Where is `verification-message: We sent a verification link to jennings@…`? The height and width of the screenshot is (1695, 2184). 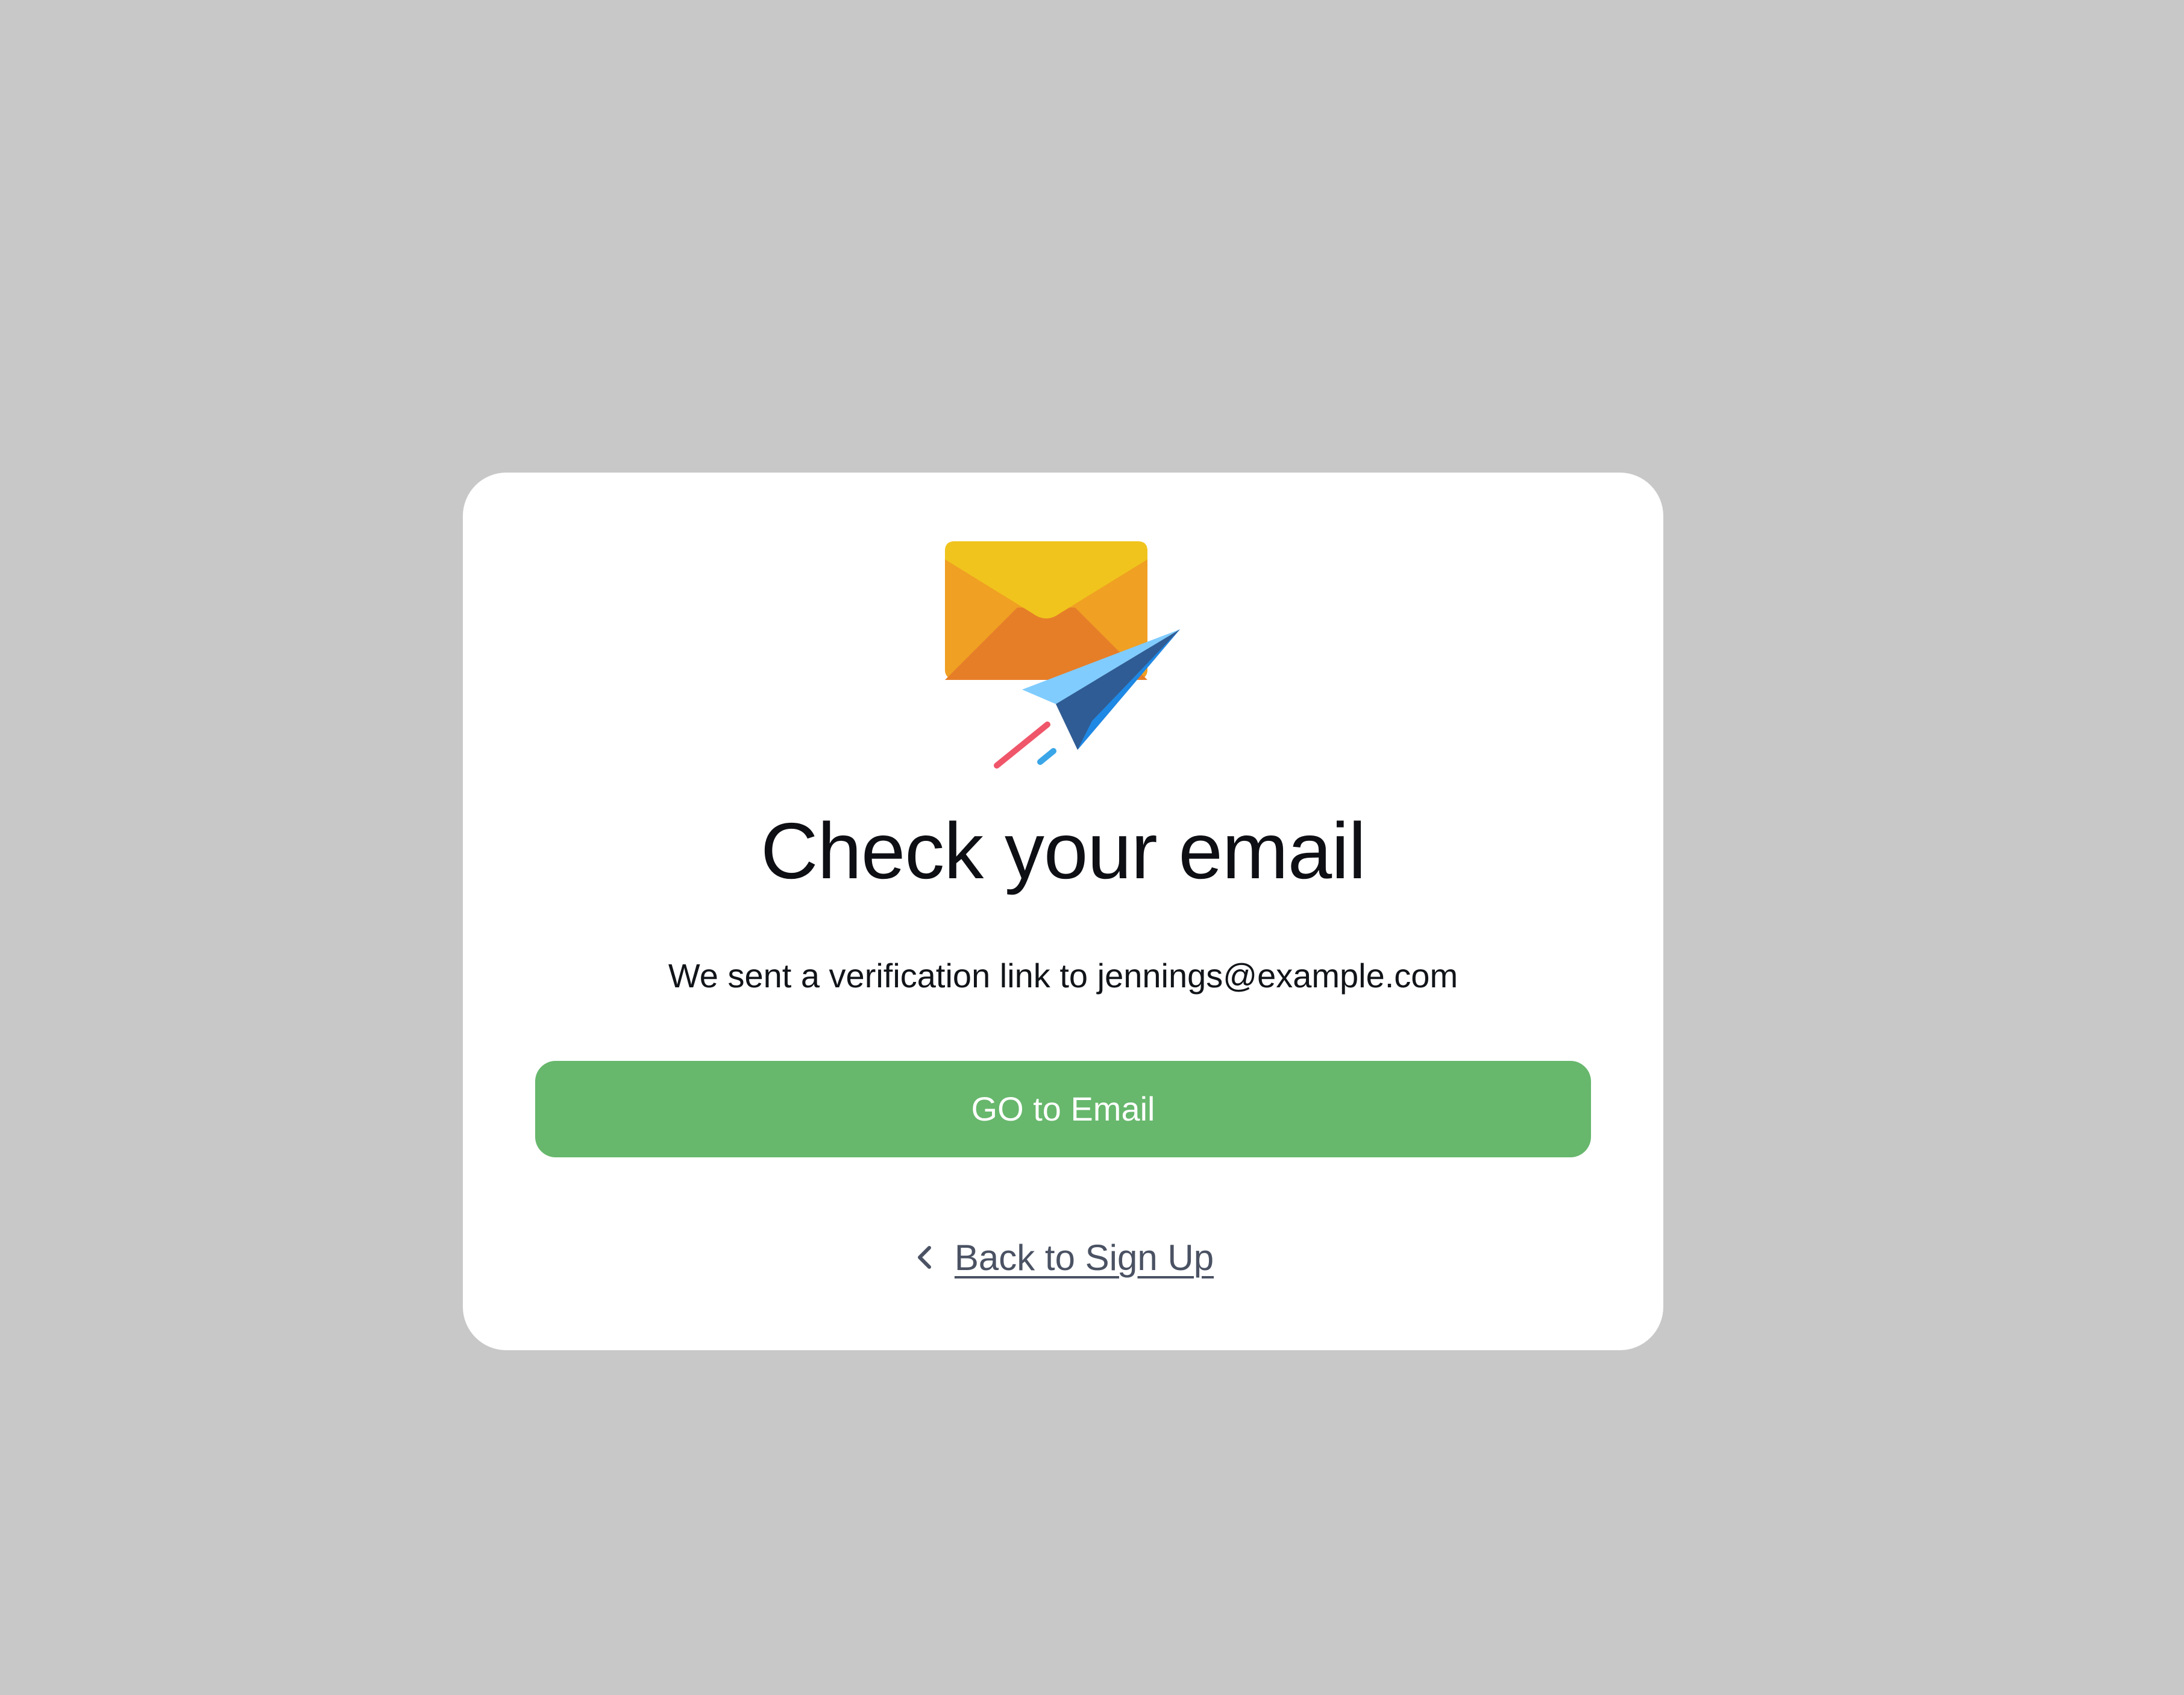 verification-message: We sent a verification link to jennings@… is located at coordinates (1063, 976).